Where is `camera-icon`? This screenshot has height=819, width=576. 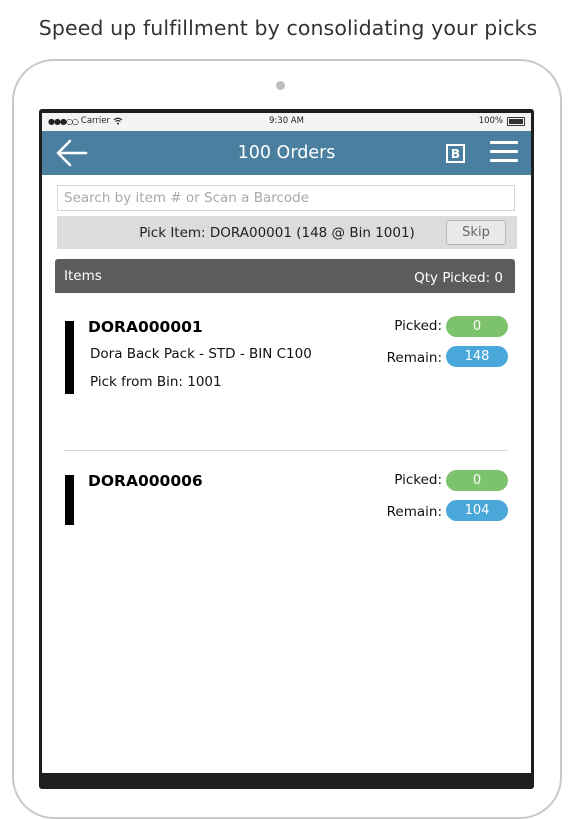
camera-icon is located at coordinates (280, 85).